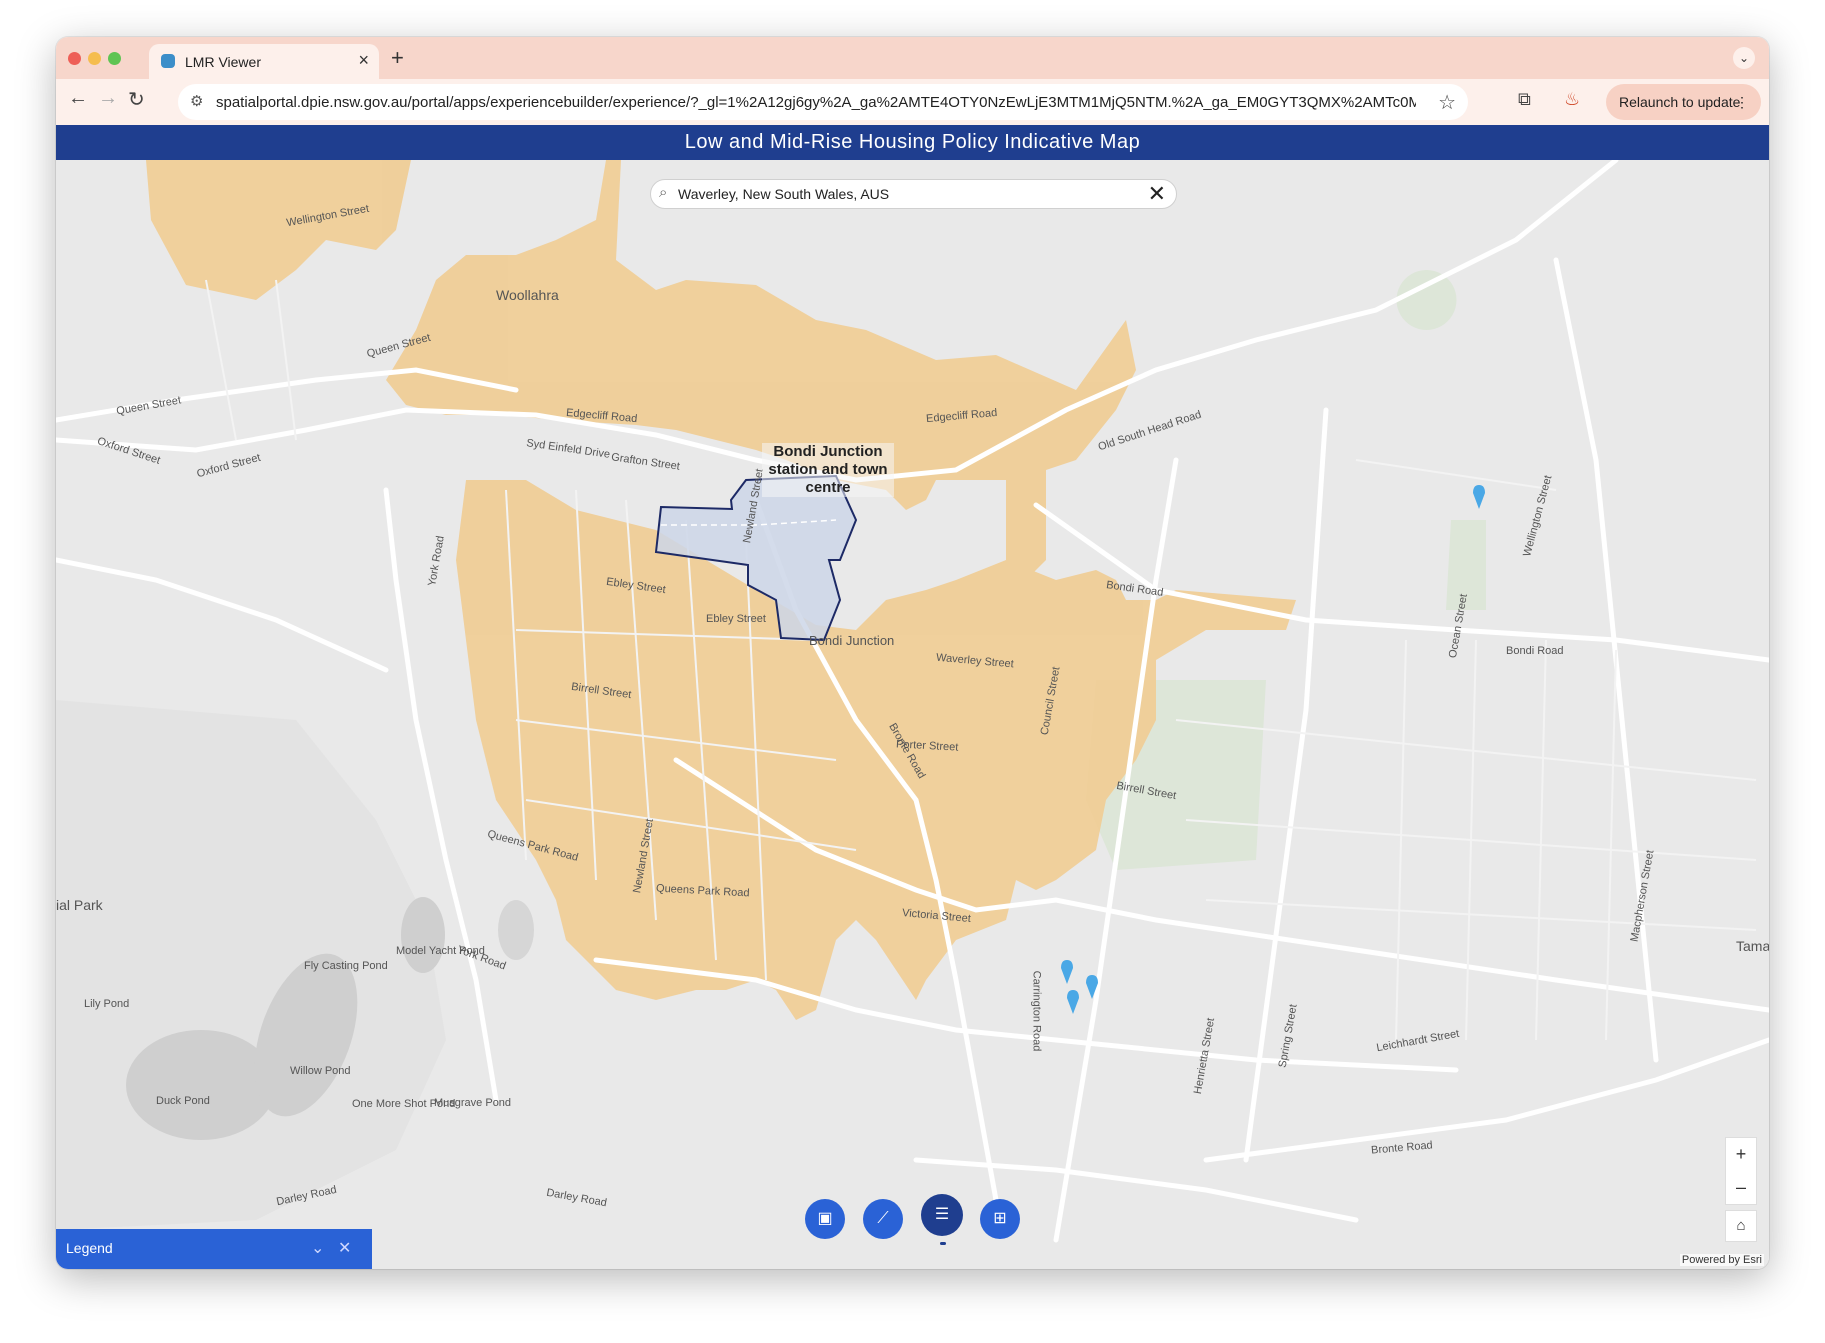 The height and width of the screenshot is (1343, 1825). Describe the element at coordinates (79, 905) in the screenshot. I see `suburb-label: ial Park` at that location.